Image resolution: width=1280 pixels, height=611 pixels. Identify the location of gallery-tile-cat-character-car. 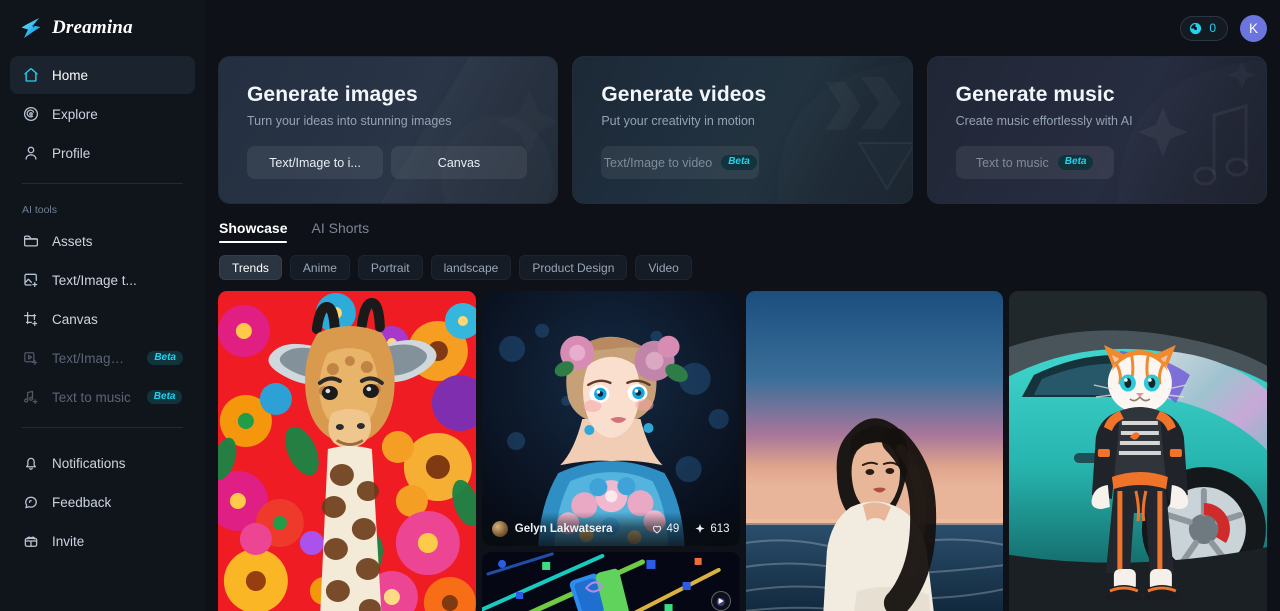
(1138, 451).